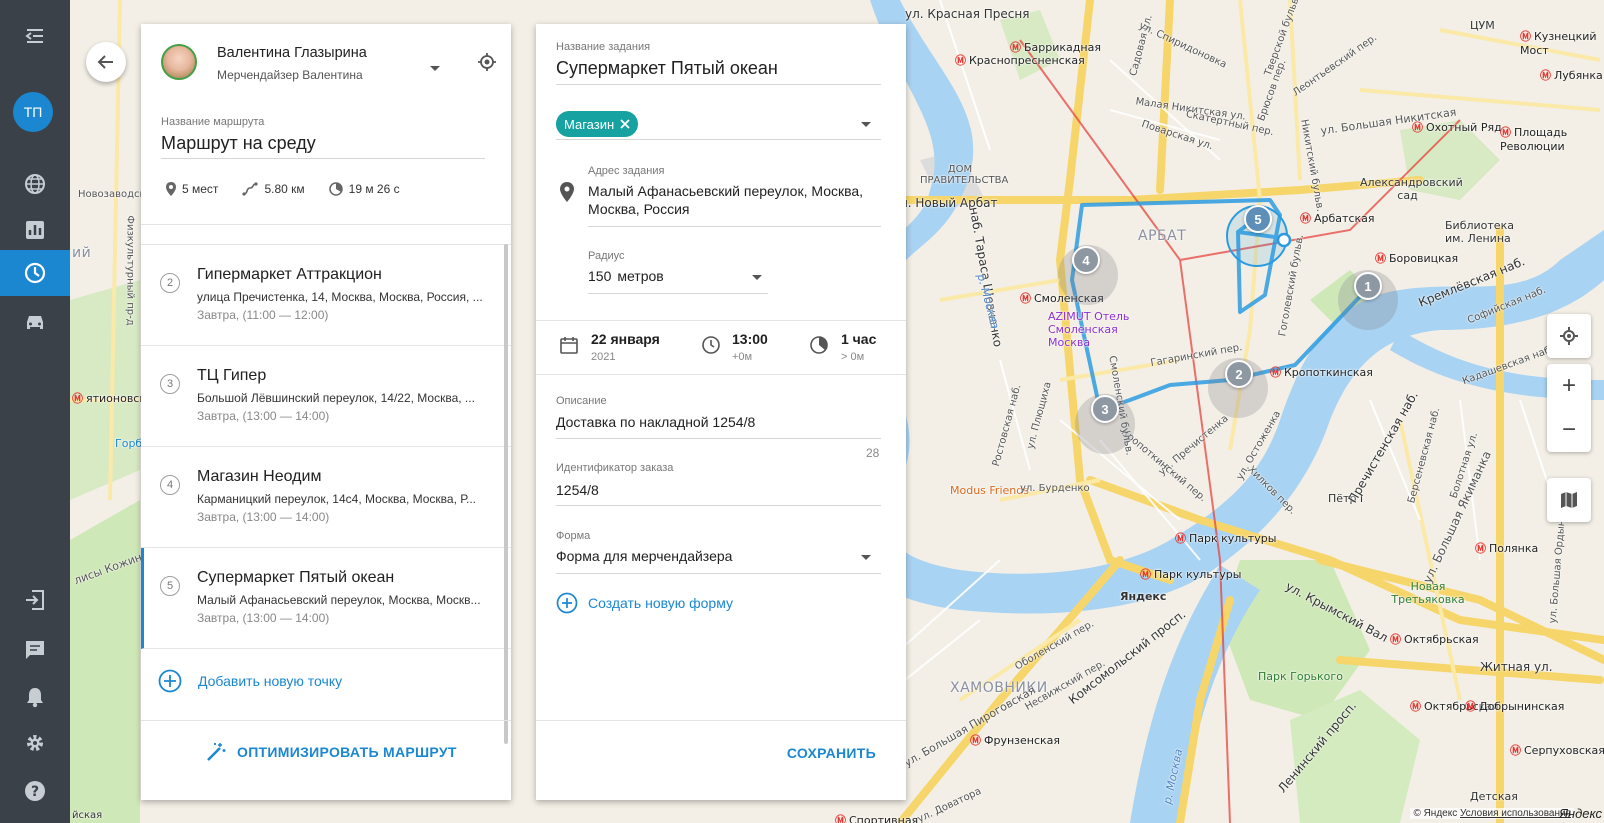  Describe the element at coordinates (238, 143) in the screenshot. I see `route-name-input: Маршрут на среду` at that location.